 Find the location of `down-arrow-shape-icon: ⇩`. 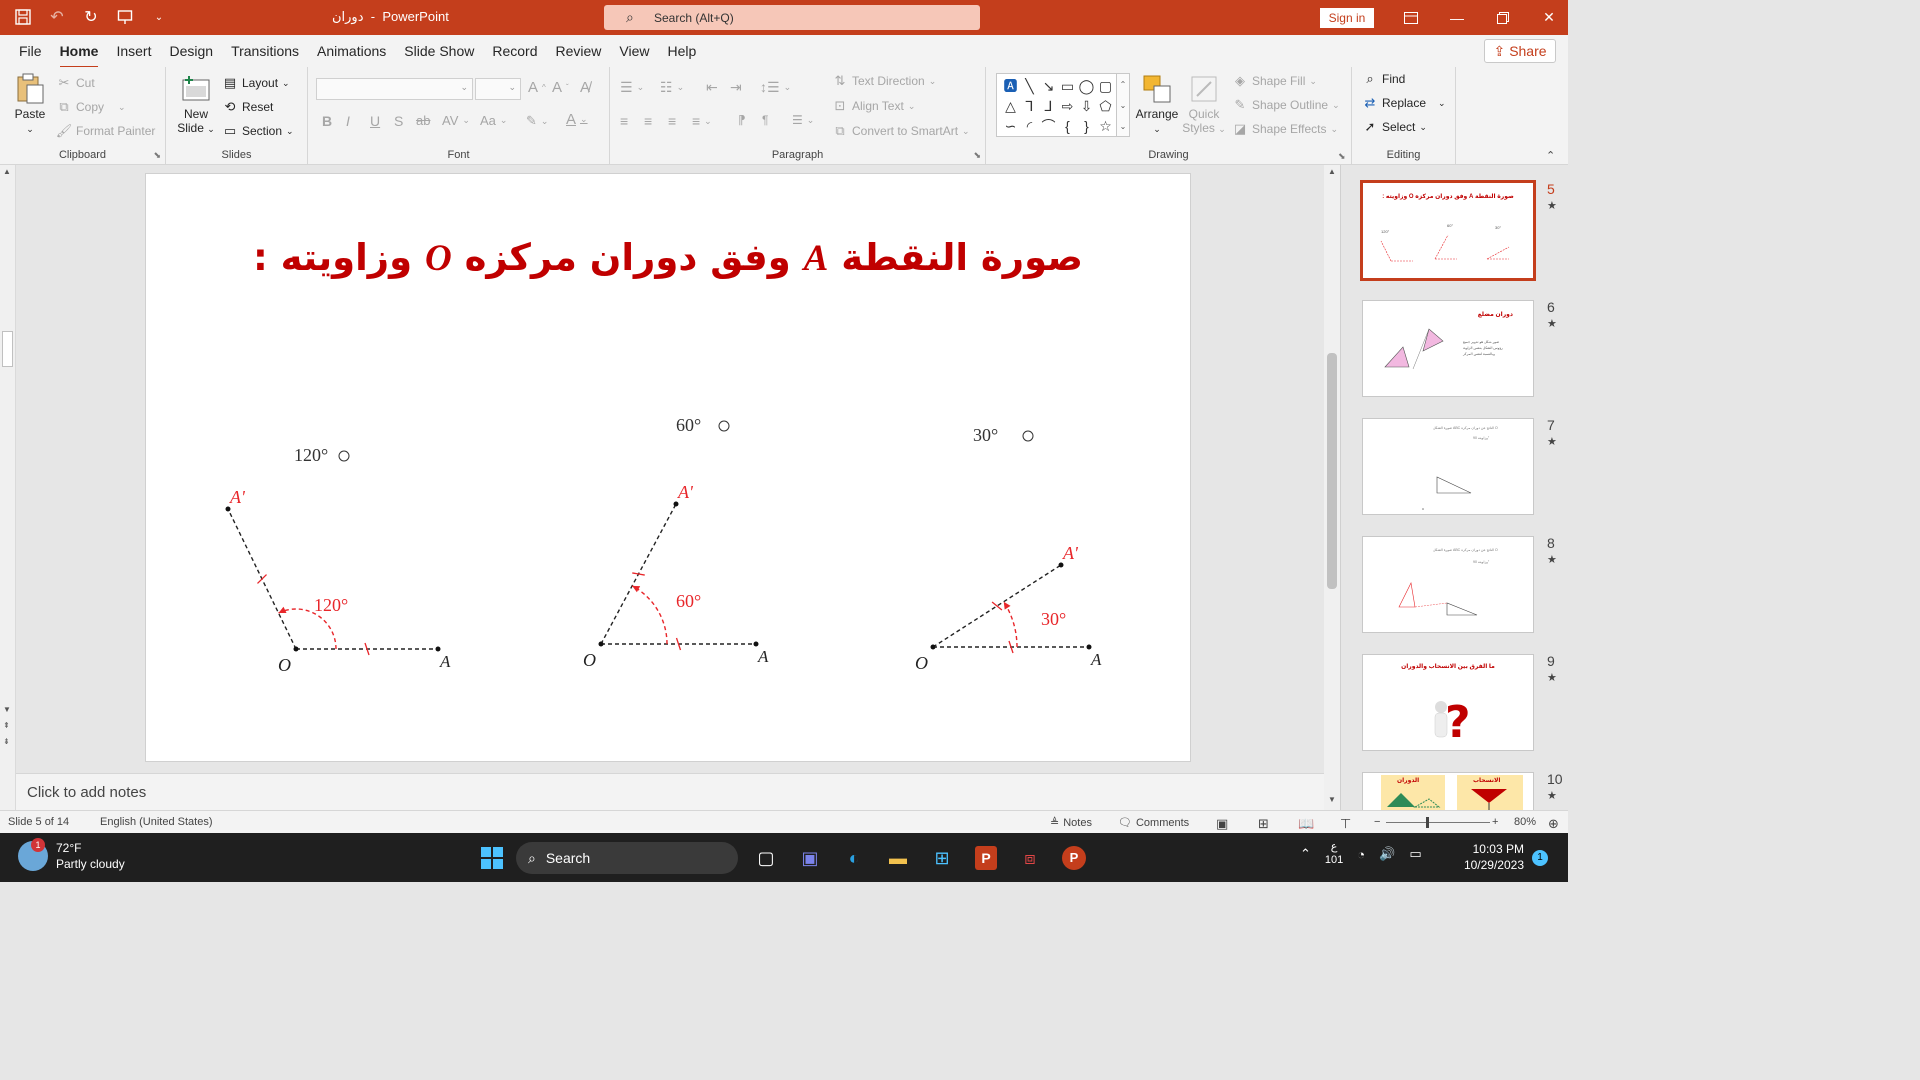

down-arrow-shape-icon: ⇩ is located at coordinates (1086, 106).